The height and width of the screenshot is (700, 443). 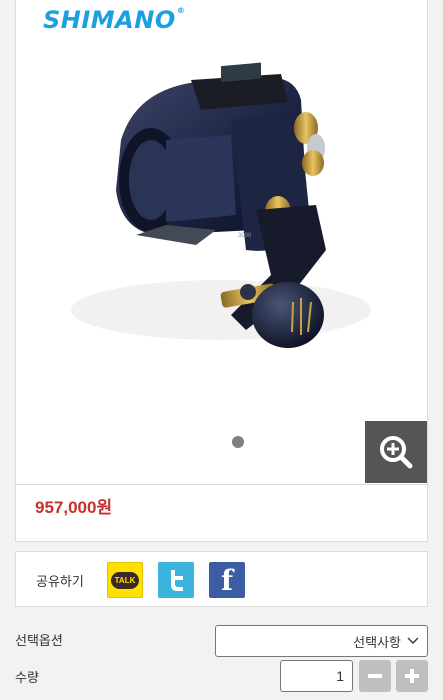 What do you see at coordinates (109, 20) in the screenshot?
I see `brand-logo-text: SHIMANO` at bounding box center [109, 20].